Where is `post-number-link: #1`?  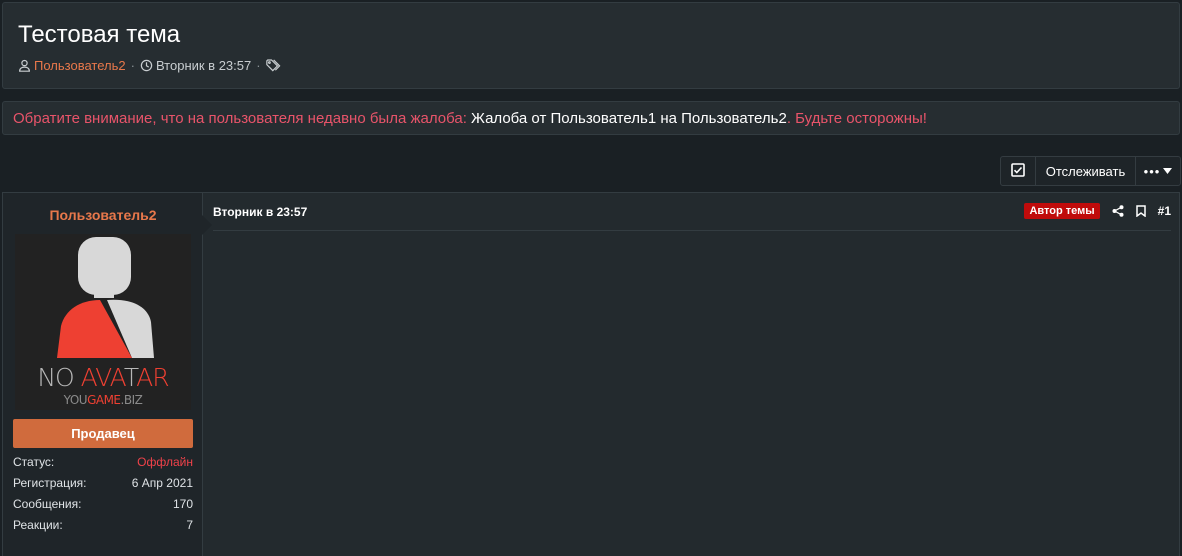 post-number-link: #1 is located at coordinates (1164, 211).